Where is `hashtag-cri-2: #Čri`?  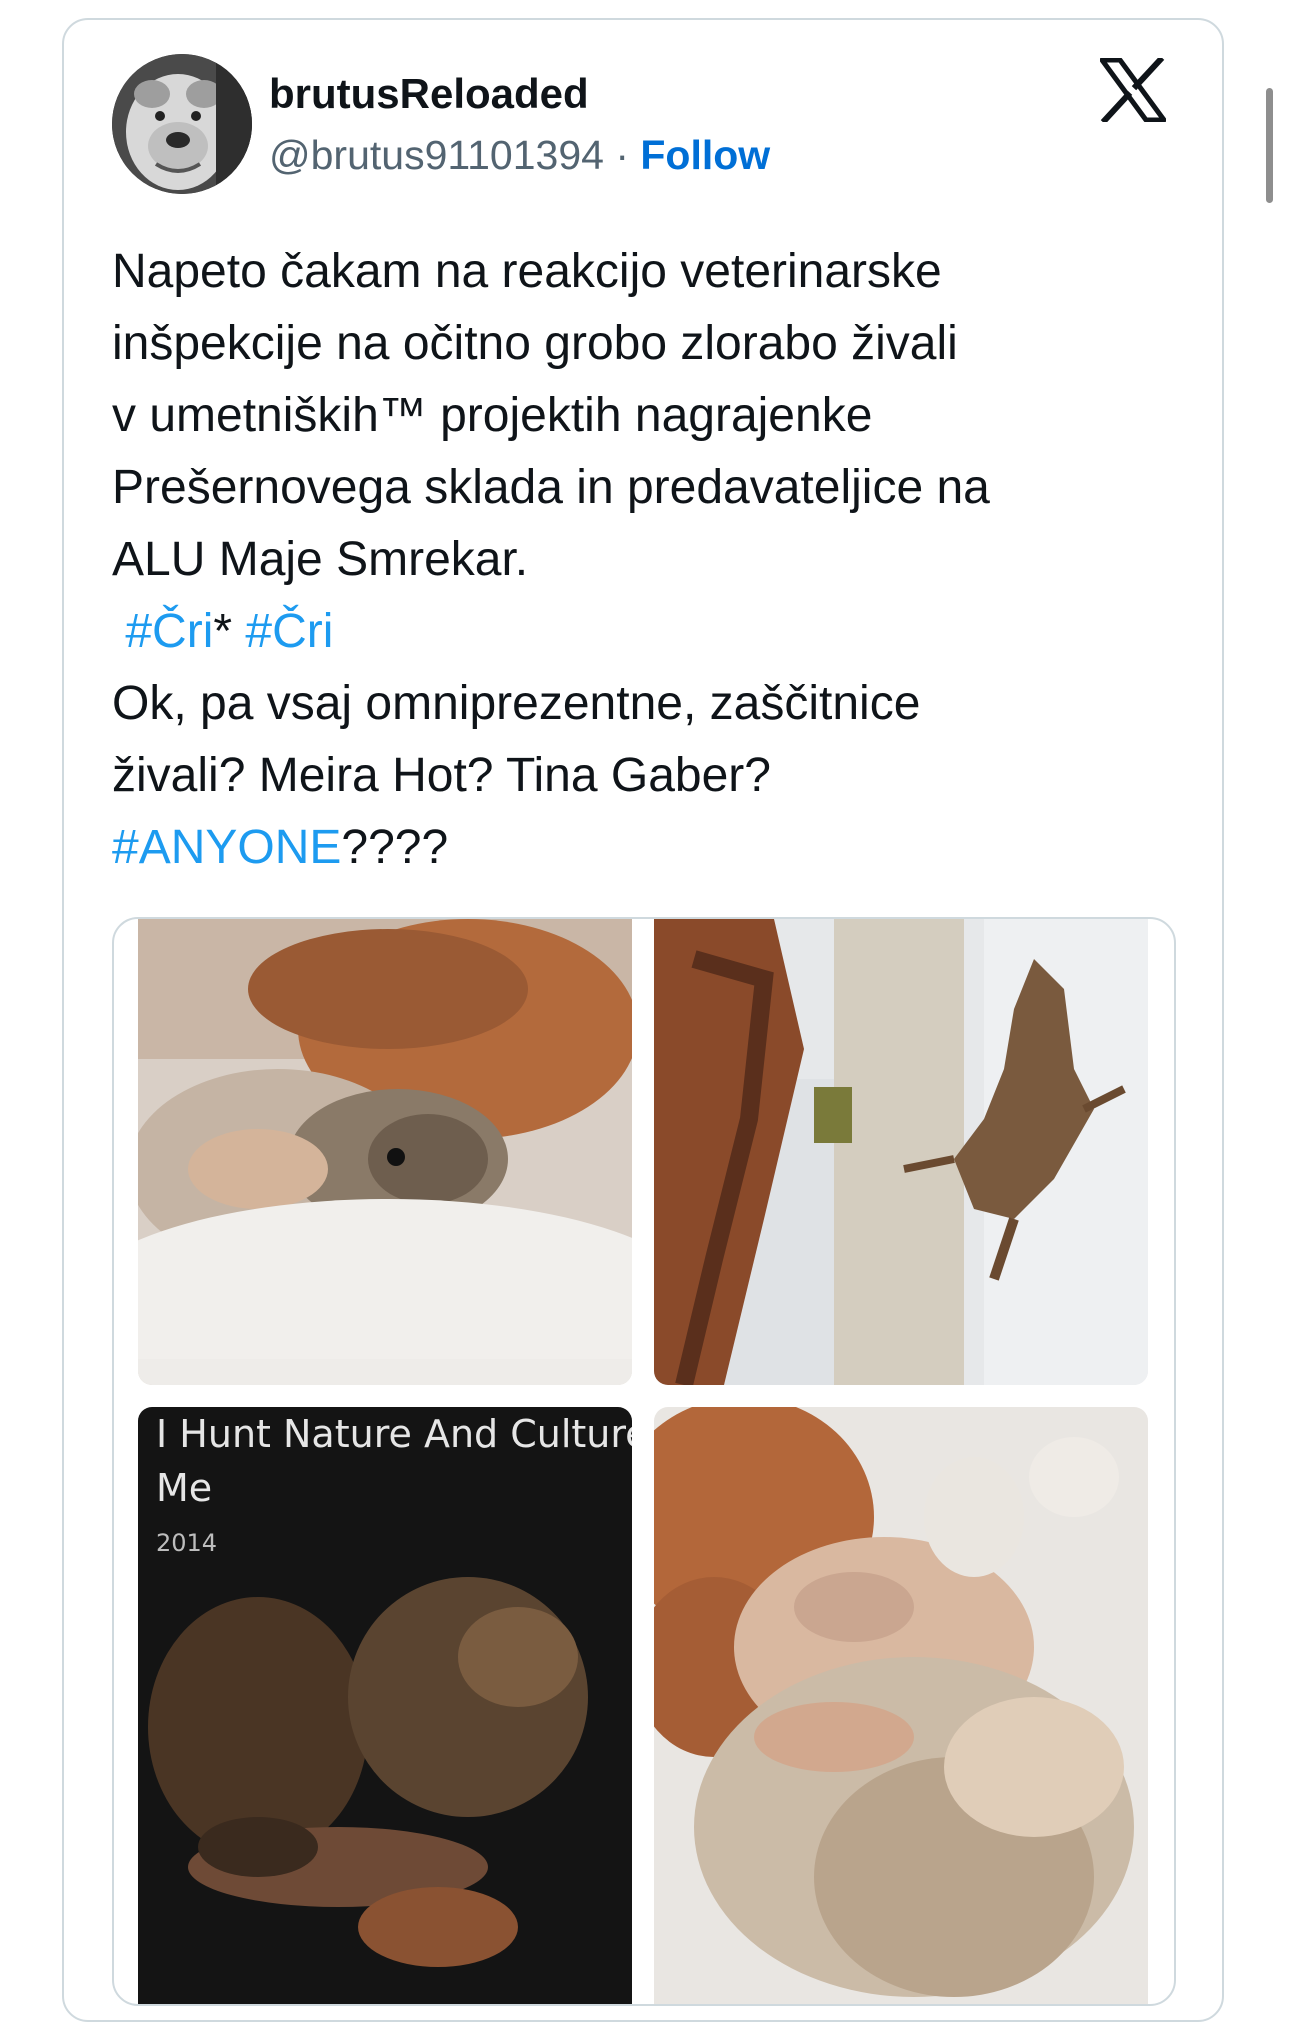 hashtag-cri-2: #Čri is located at coordinates (289, 631).